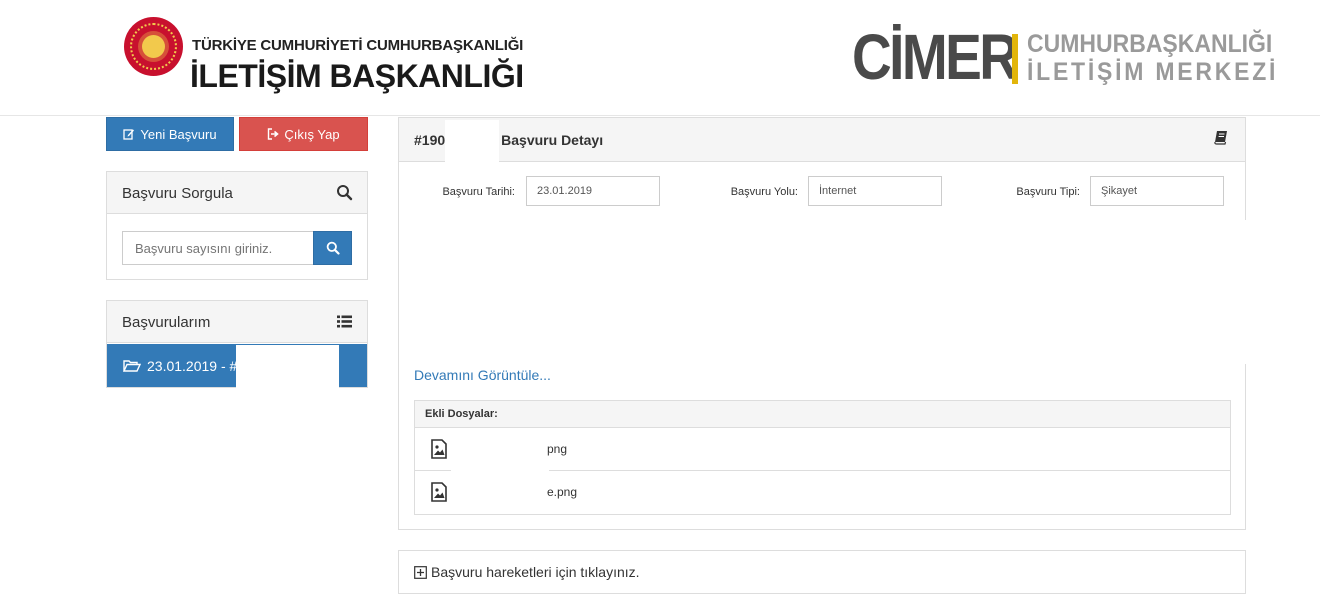 This screenshot has width=1320, height=614. What do you see at coordinates (312, 134) in the screenshot?
I see `logout-label: Çıkış Yap` at bounding box center [312, 134].